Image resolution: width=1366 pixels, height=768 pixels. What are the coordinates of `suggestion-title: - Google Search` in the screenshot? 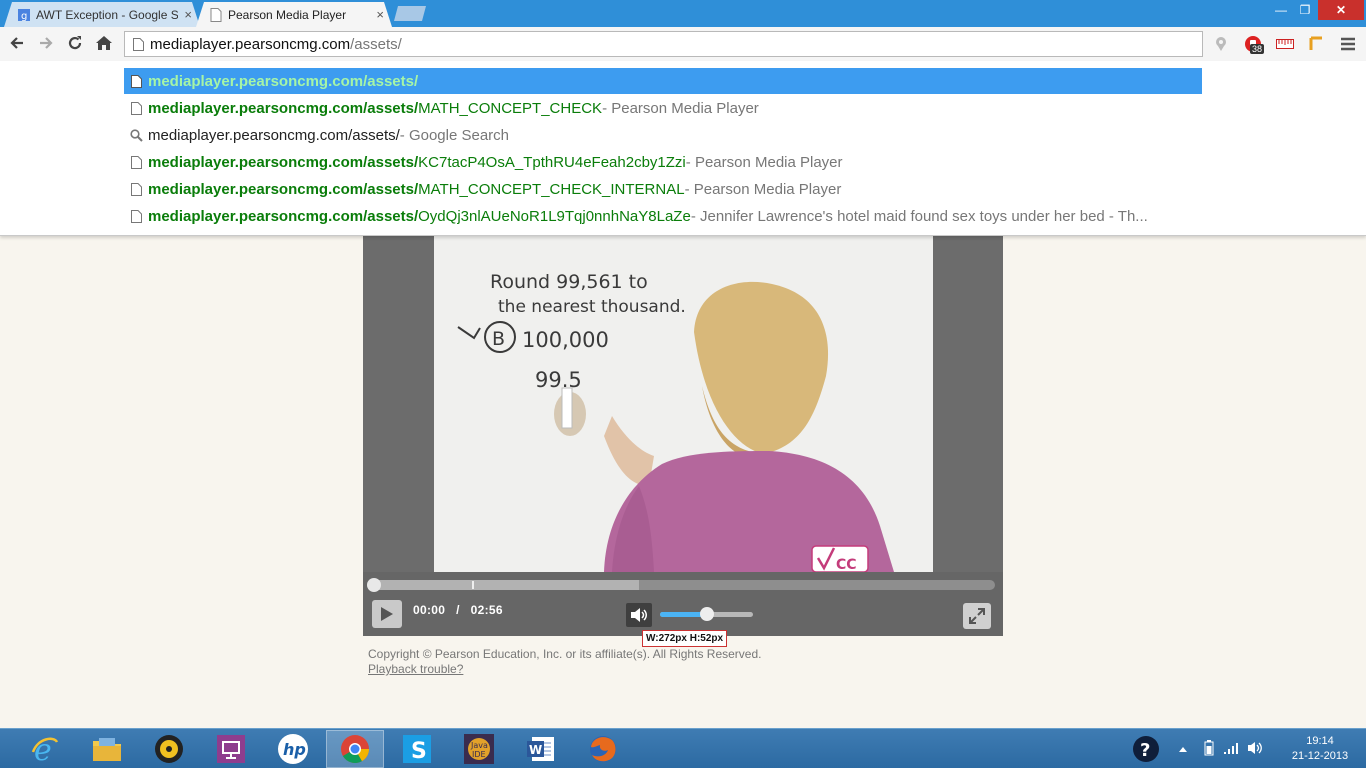 It's located at (454, 135).